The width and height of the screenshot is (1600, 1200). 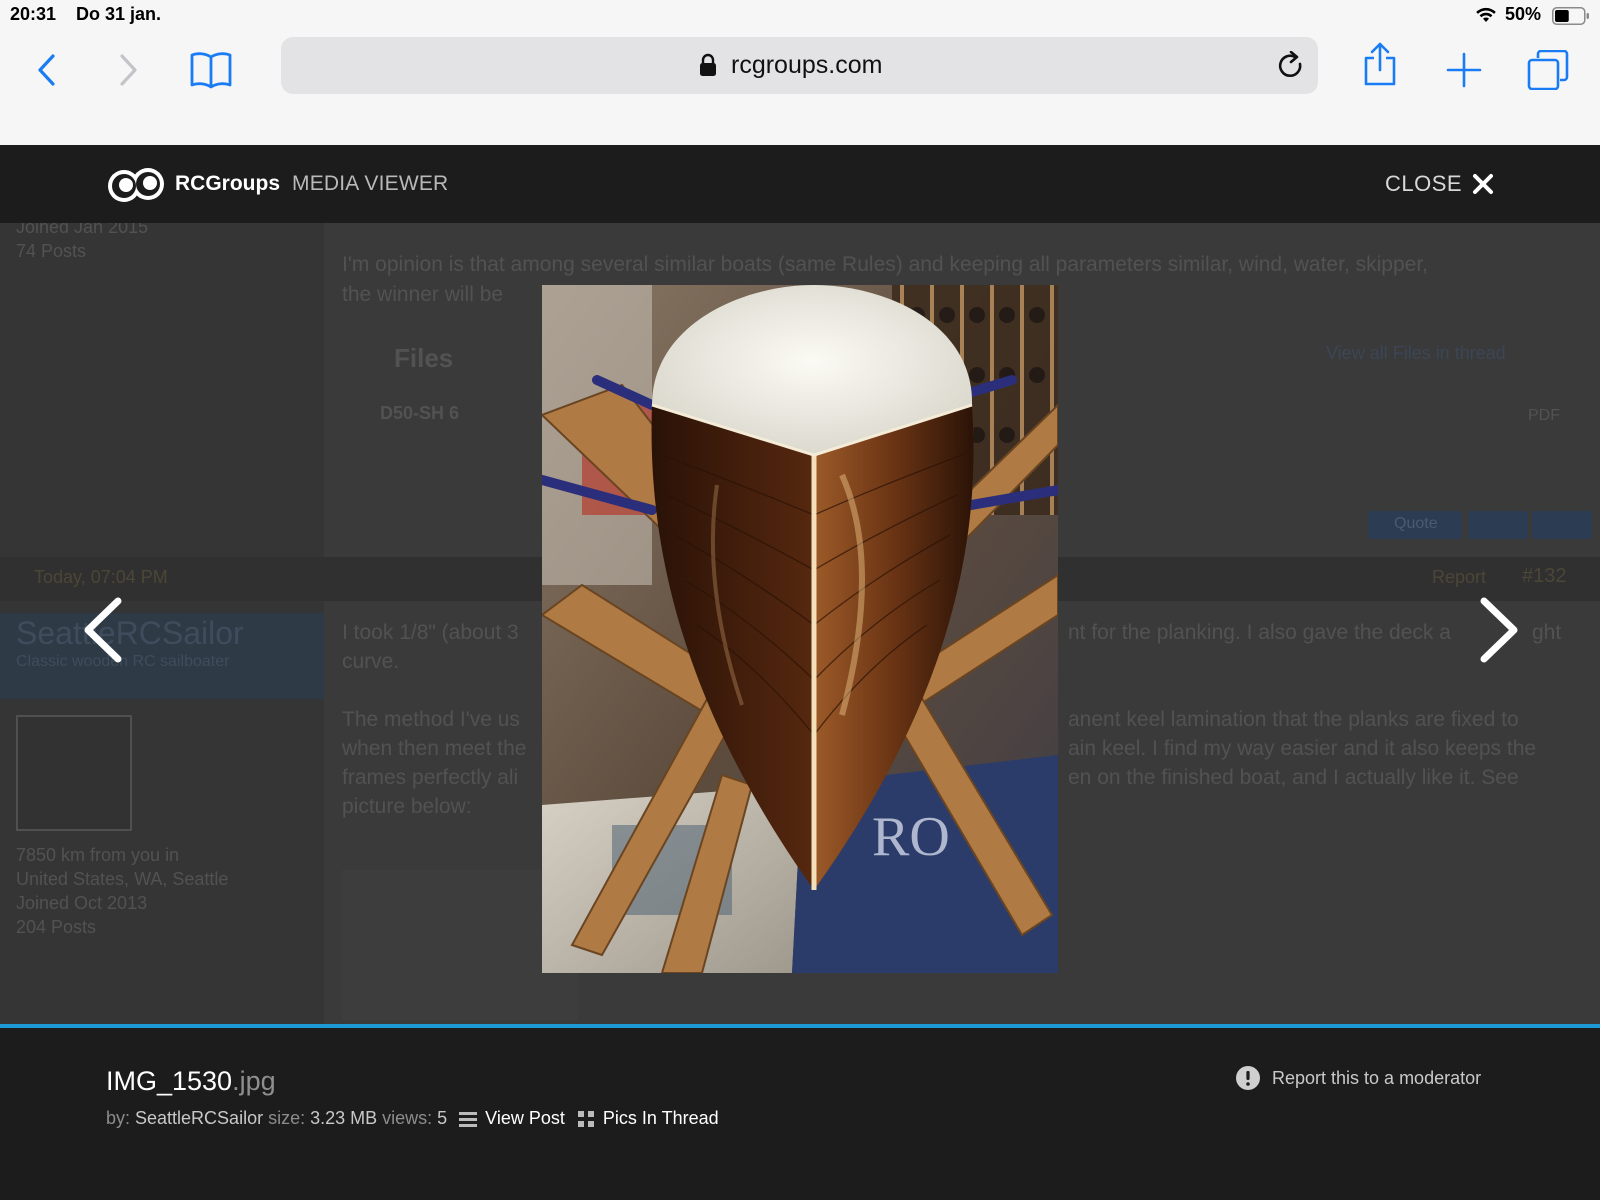 I want to click on file-extension: .jpg, so click(x=254, y=1081).